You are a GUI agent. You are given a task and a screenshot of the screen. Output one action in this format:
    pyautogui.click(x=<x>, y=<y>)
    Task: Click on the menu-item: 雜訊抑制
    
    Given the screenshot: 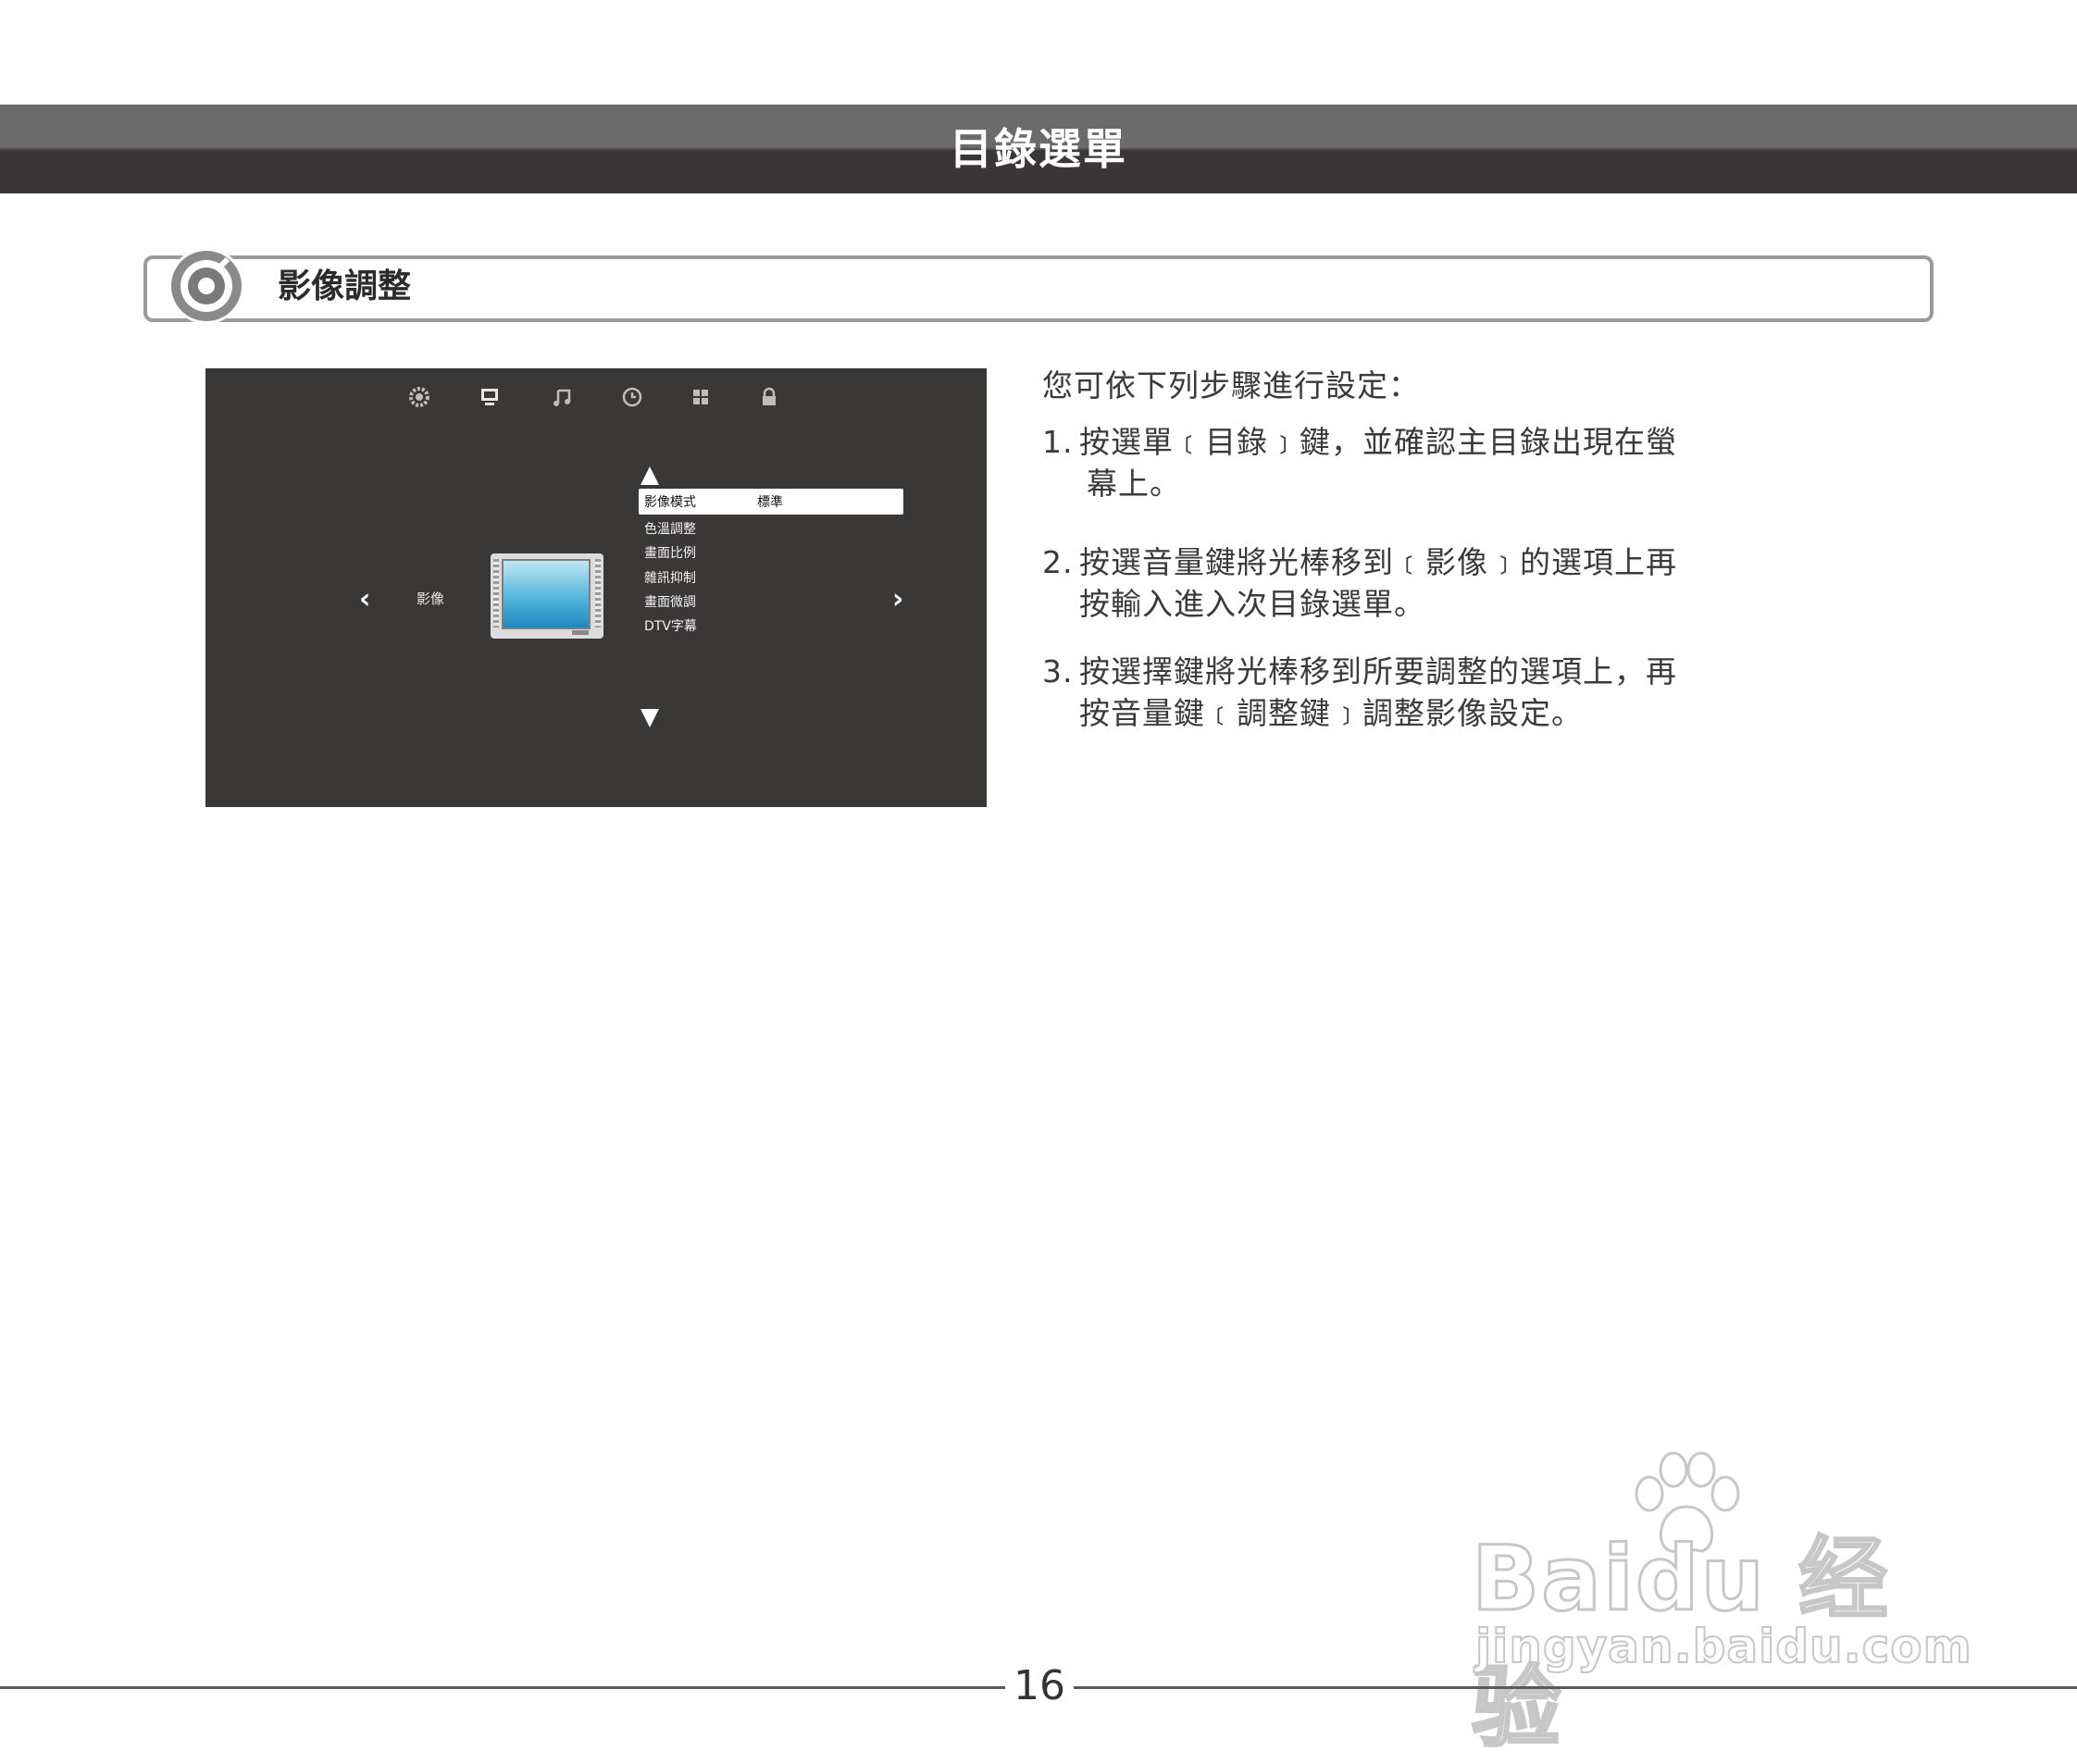 What is the action you would take?
    pyautogui.click(x=670, y=578)
    